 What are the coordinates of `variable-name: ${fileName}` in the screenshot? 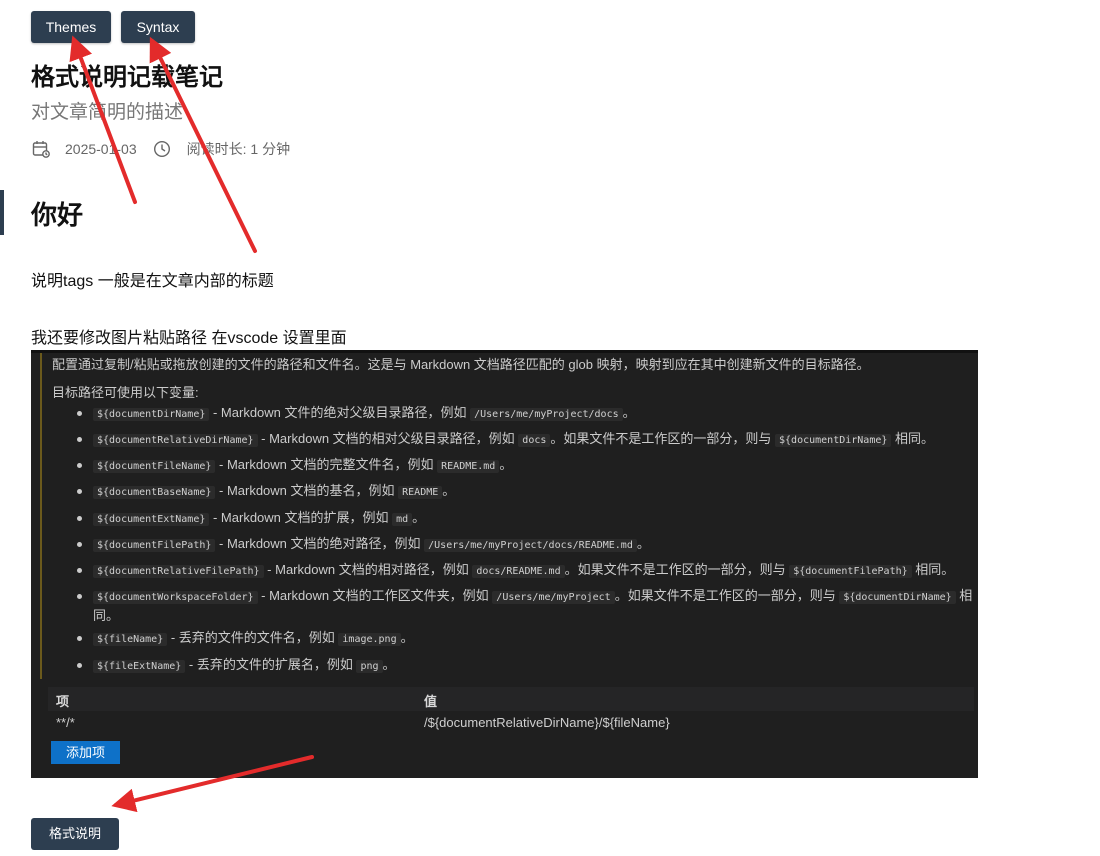 It's located at (130, 639).